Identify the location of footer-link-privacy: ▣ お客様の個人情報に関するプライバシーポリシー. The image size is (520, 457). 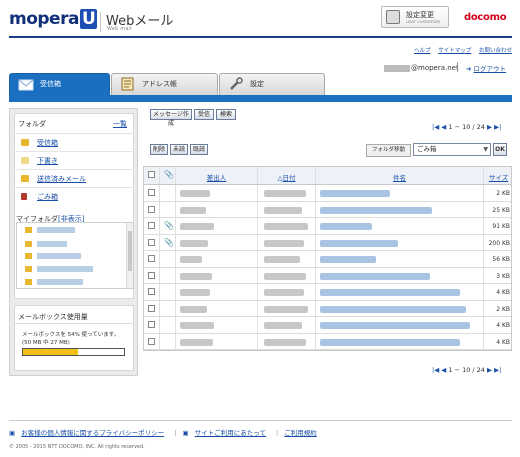
(88, 433).